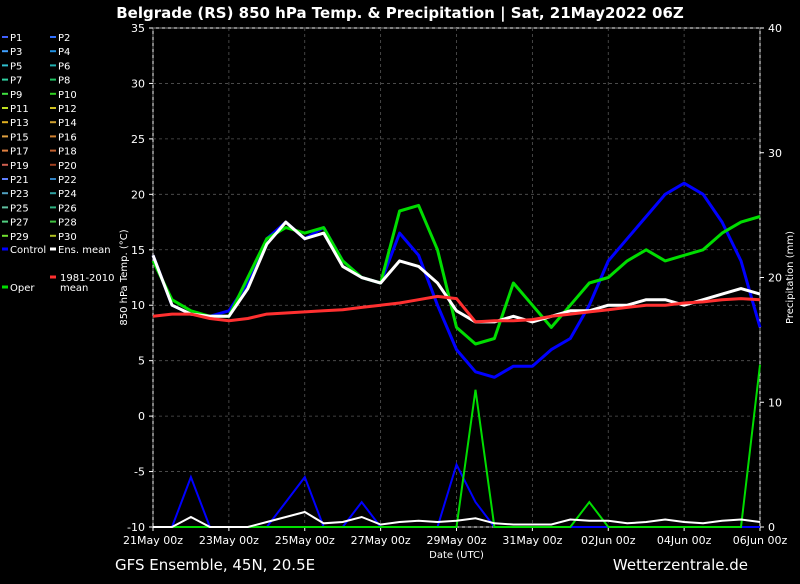  Describe the element at coordinates (28, 250) in the screenshot. I see `legend-label: Control` at that location.